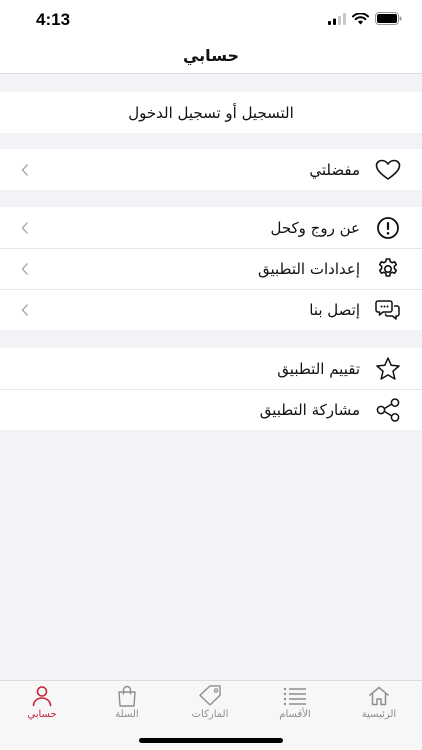 This screenshot has width=422, height=750. Describe the element at coordinates (318, 368) in the screenshot. I see `menu-item-label: تقييم التطبيق` at that location.